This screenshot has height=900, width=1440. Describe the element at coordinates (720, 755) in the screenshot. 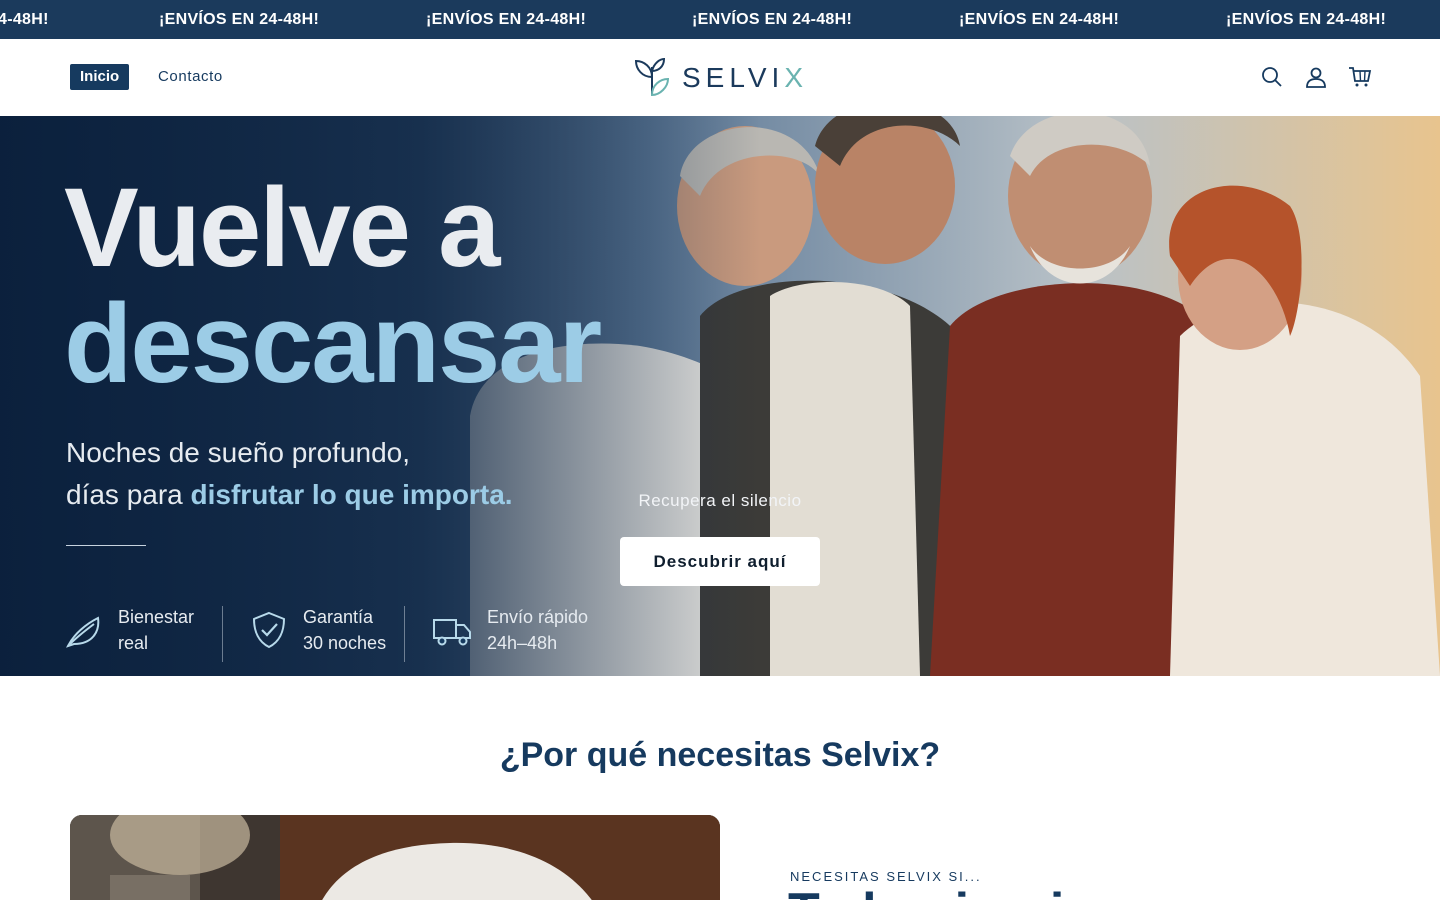

I see `why-section-title: ¿Por qué necesitas Selvix?` at that location.